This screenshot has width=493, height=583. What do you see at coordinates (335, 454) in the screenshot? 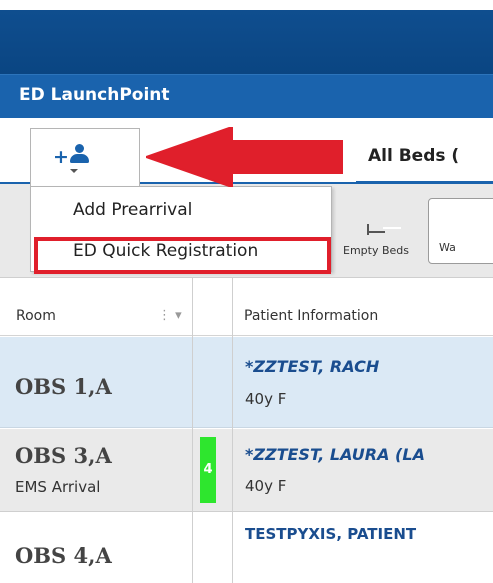
I see `patient-name: *ZZTEST, LAURA (LA` at bounding box center [335, 454].